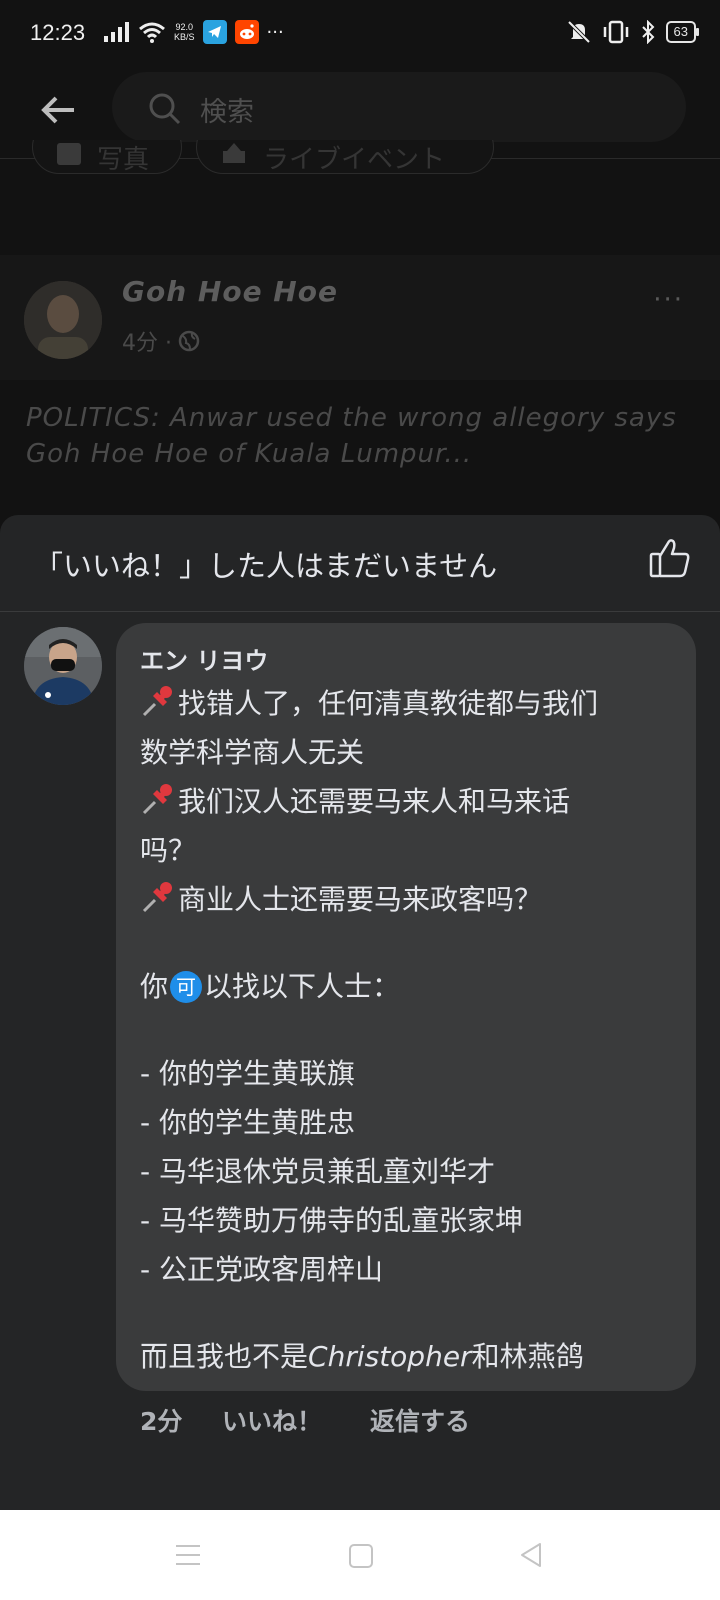  What do you see at coordinates (248, 1073) in the screenshot?
I see `comment-line: - 你的学生黄联旗` at bounding box center [248, 1073].